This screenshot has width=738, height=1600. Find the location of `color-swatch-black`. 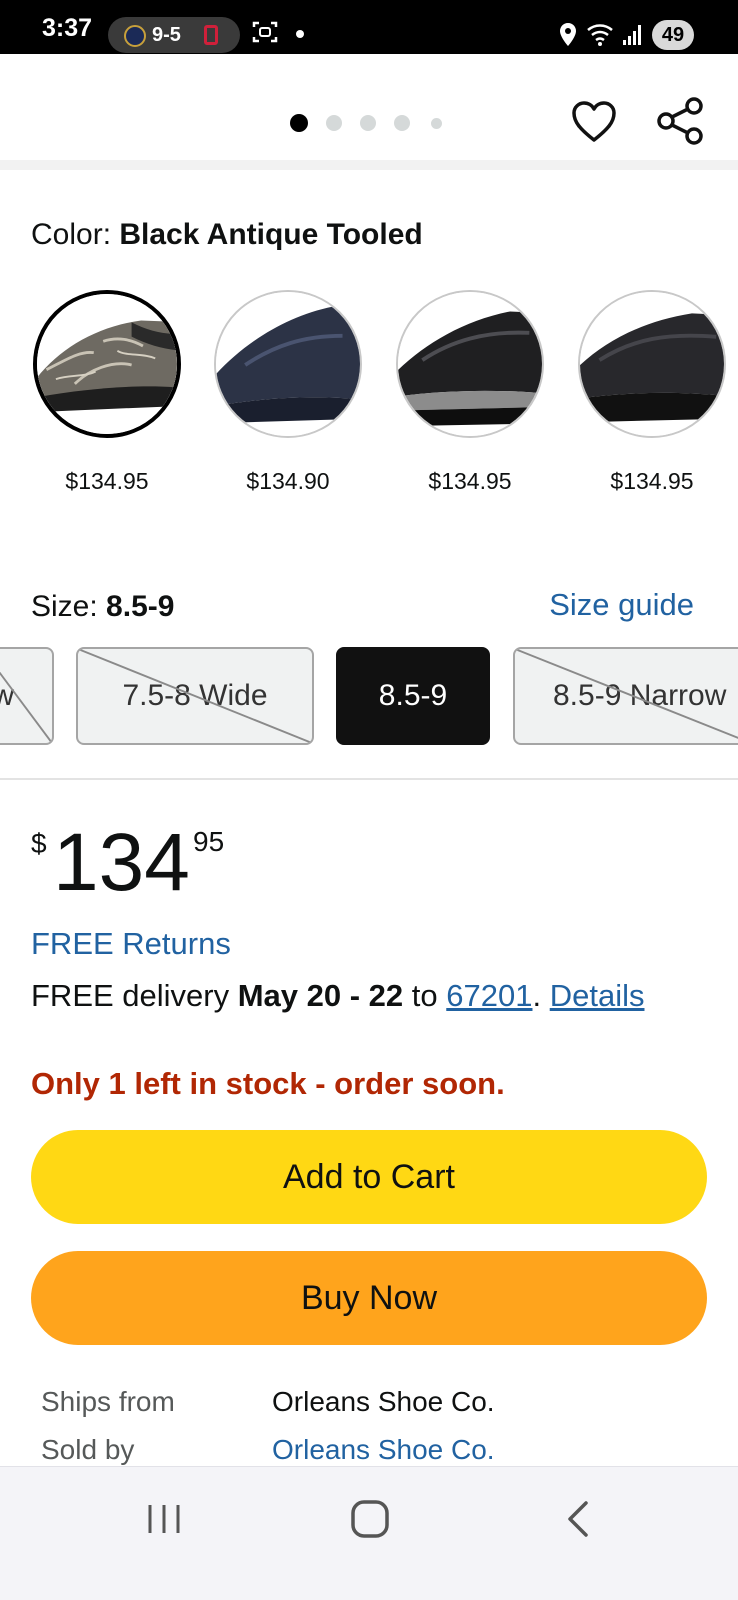

color-swatch-black is located at coordinates (470, 364).